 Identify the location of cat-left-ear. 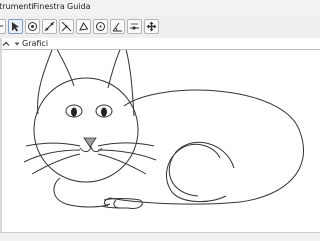
(56, 78).